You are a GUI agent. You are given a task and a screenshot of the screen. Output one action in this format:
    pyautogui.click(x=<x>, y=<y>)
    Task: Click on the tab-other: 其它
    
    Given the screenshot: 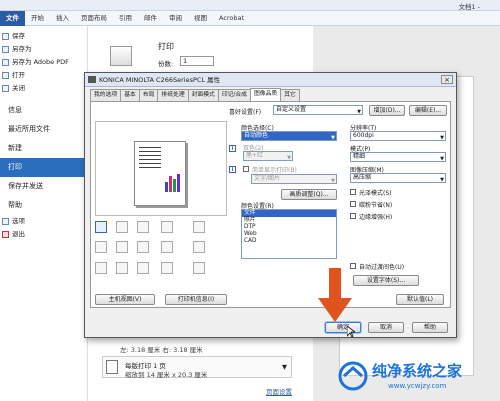 What is the action you would take?
    pyautogui.click(x=290, y=95)
    